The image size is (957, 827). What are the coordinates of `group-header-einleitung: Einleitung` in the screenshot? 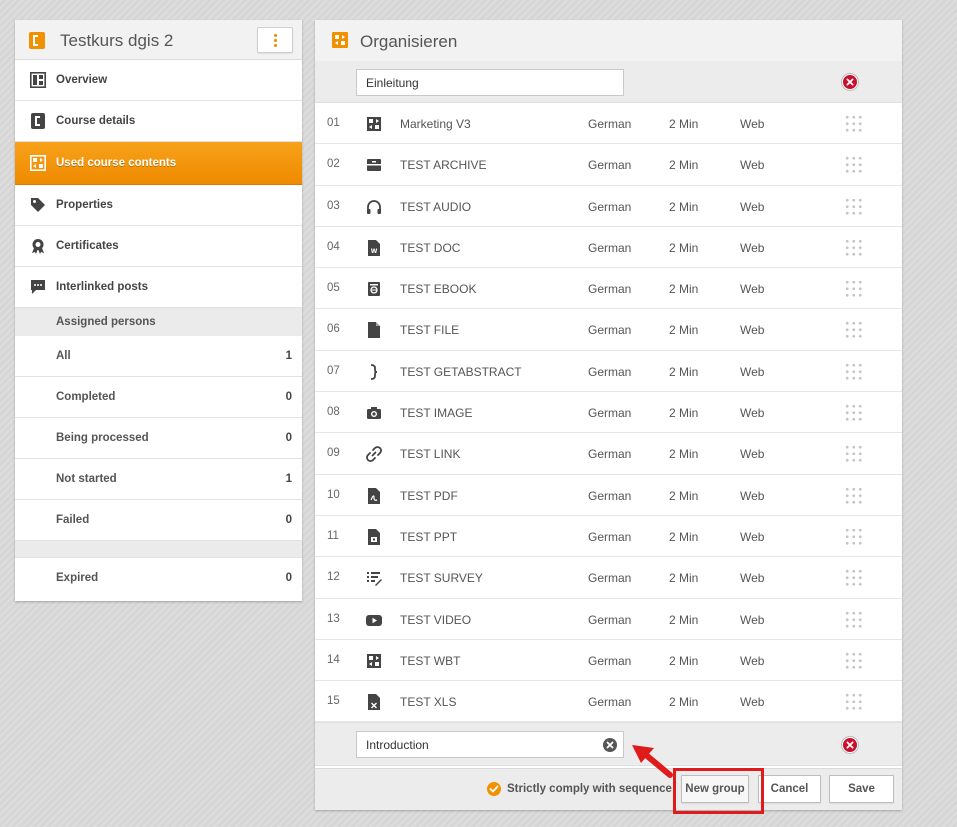 It's located at (608, 82).